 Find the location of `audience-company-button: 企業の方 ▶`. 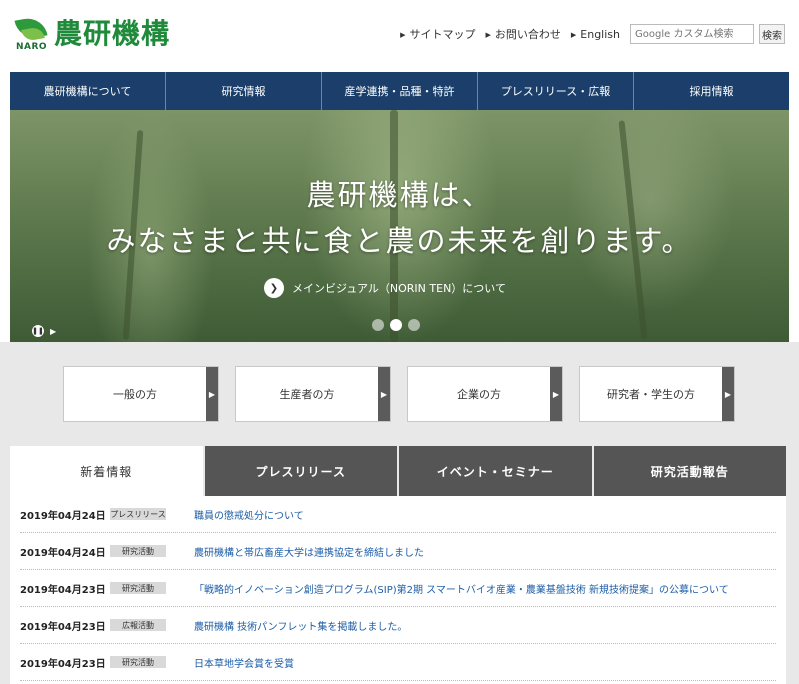

audience-company-button: 企業の方 ▶ is located at coordinates (485, 394).